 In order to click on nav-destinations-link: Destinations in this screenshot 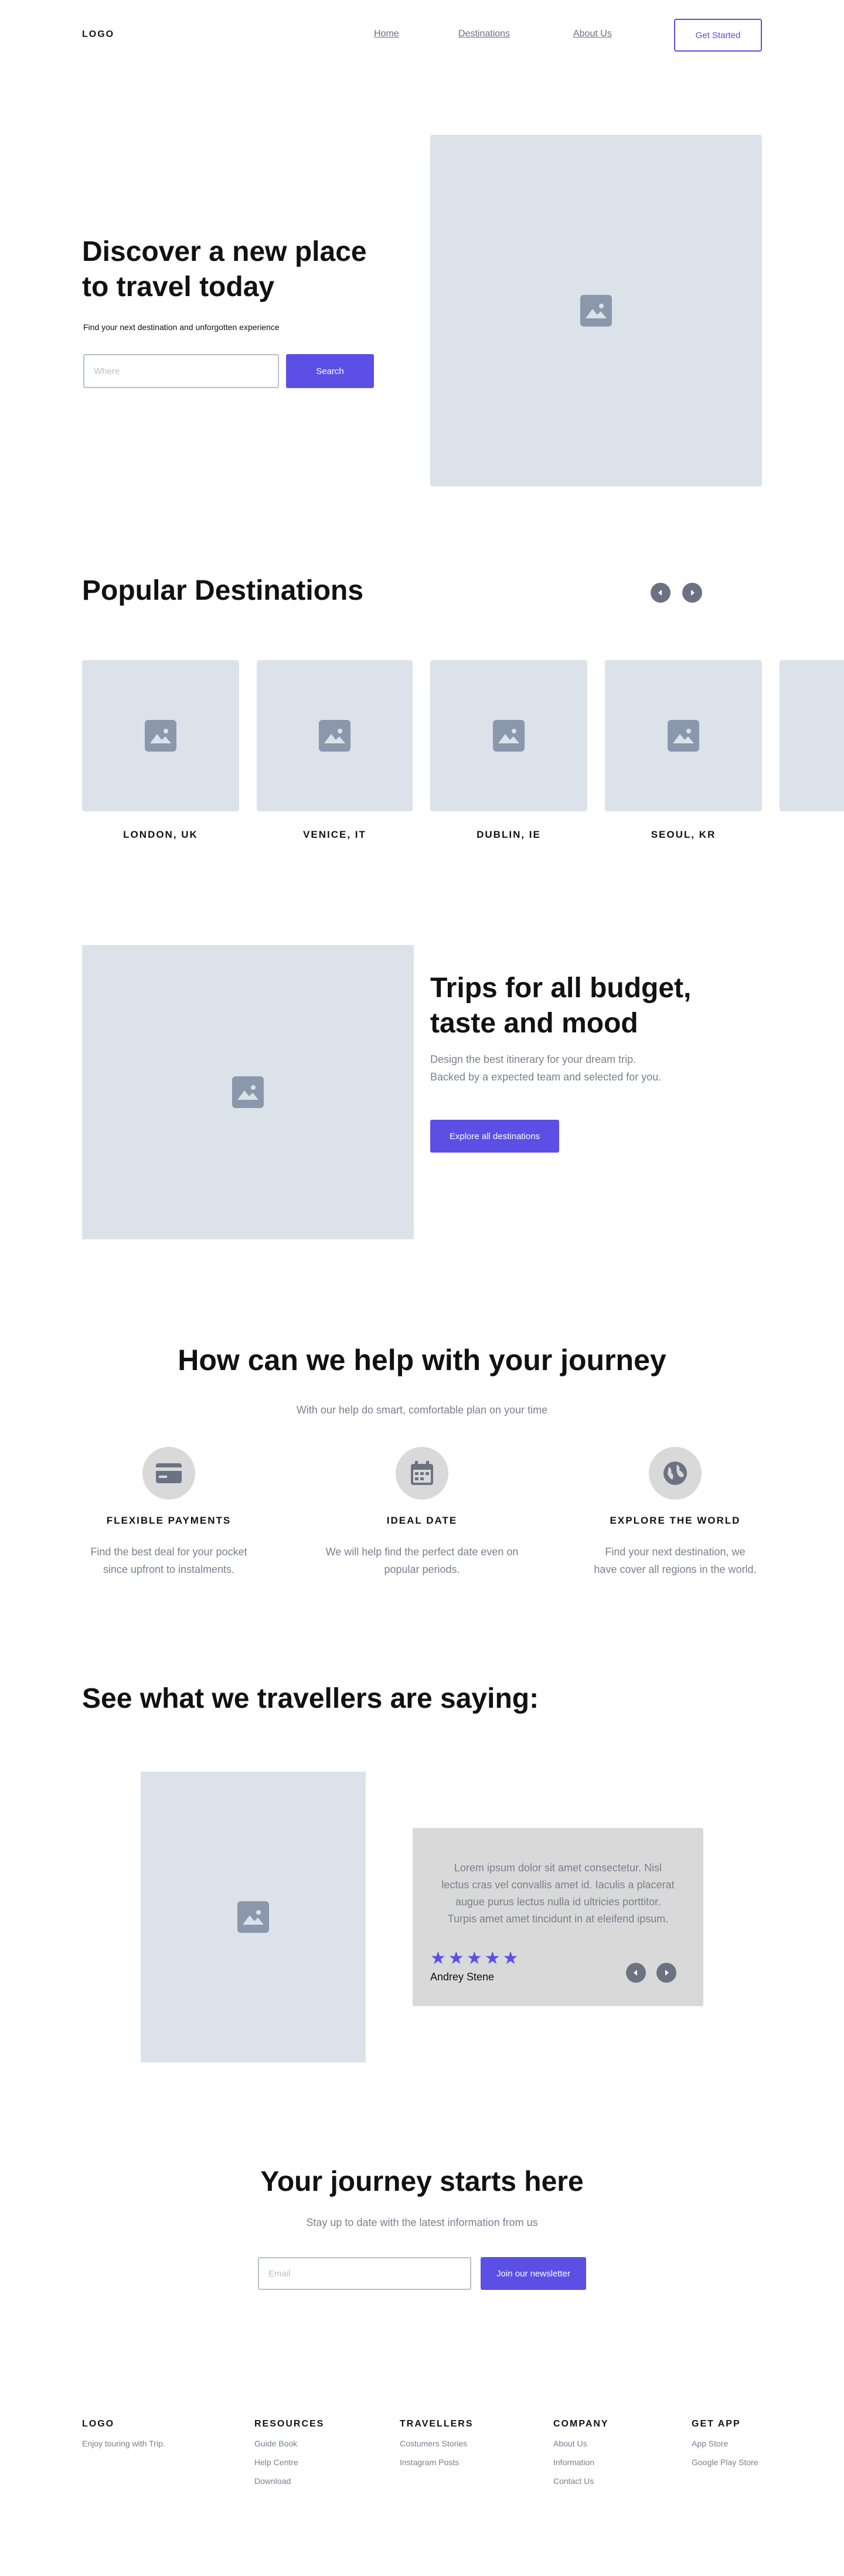, I will do `click(484, 34)`.